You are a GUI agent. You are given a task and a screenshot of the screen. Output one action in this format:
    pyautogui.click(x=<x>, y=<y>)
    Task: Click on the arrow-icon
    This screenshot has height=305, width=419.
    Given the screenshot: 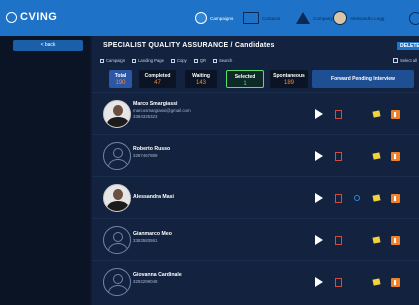 What is the action you would take?
    pyautogui.click(x=102, y=60)
    